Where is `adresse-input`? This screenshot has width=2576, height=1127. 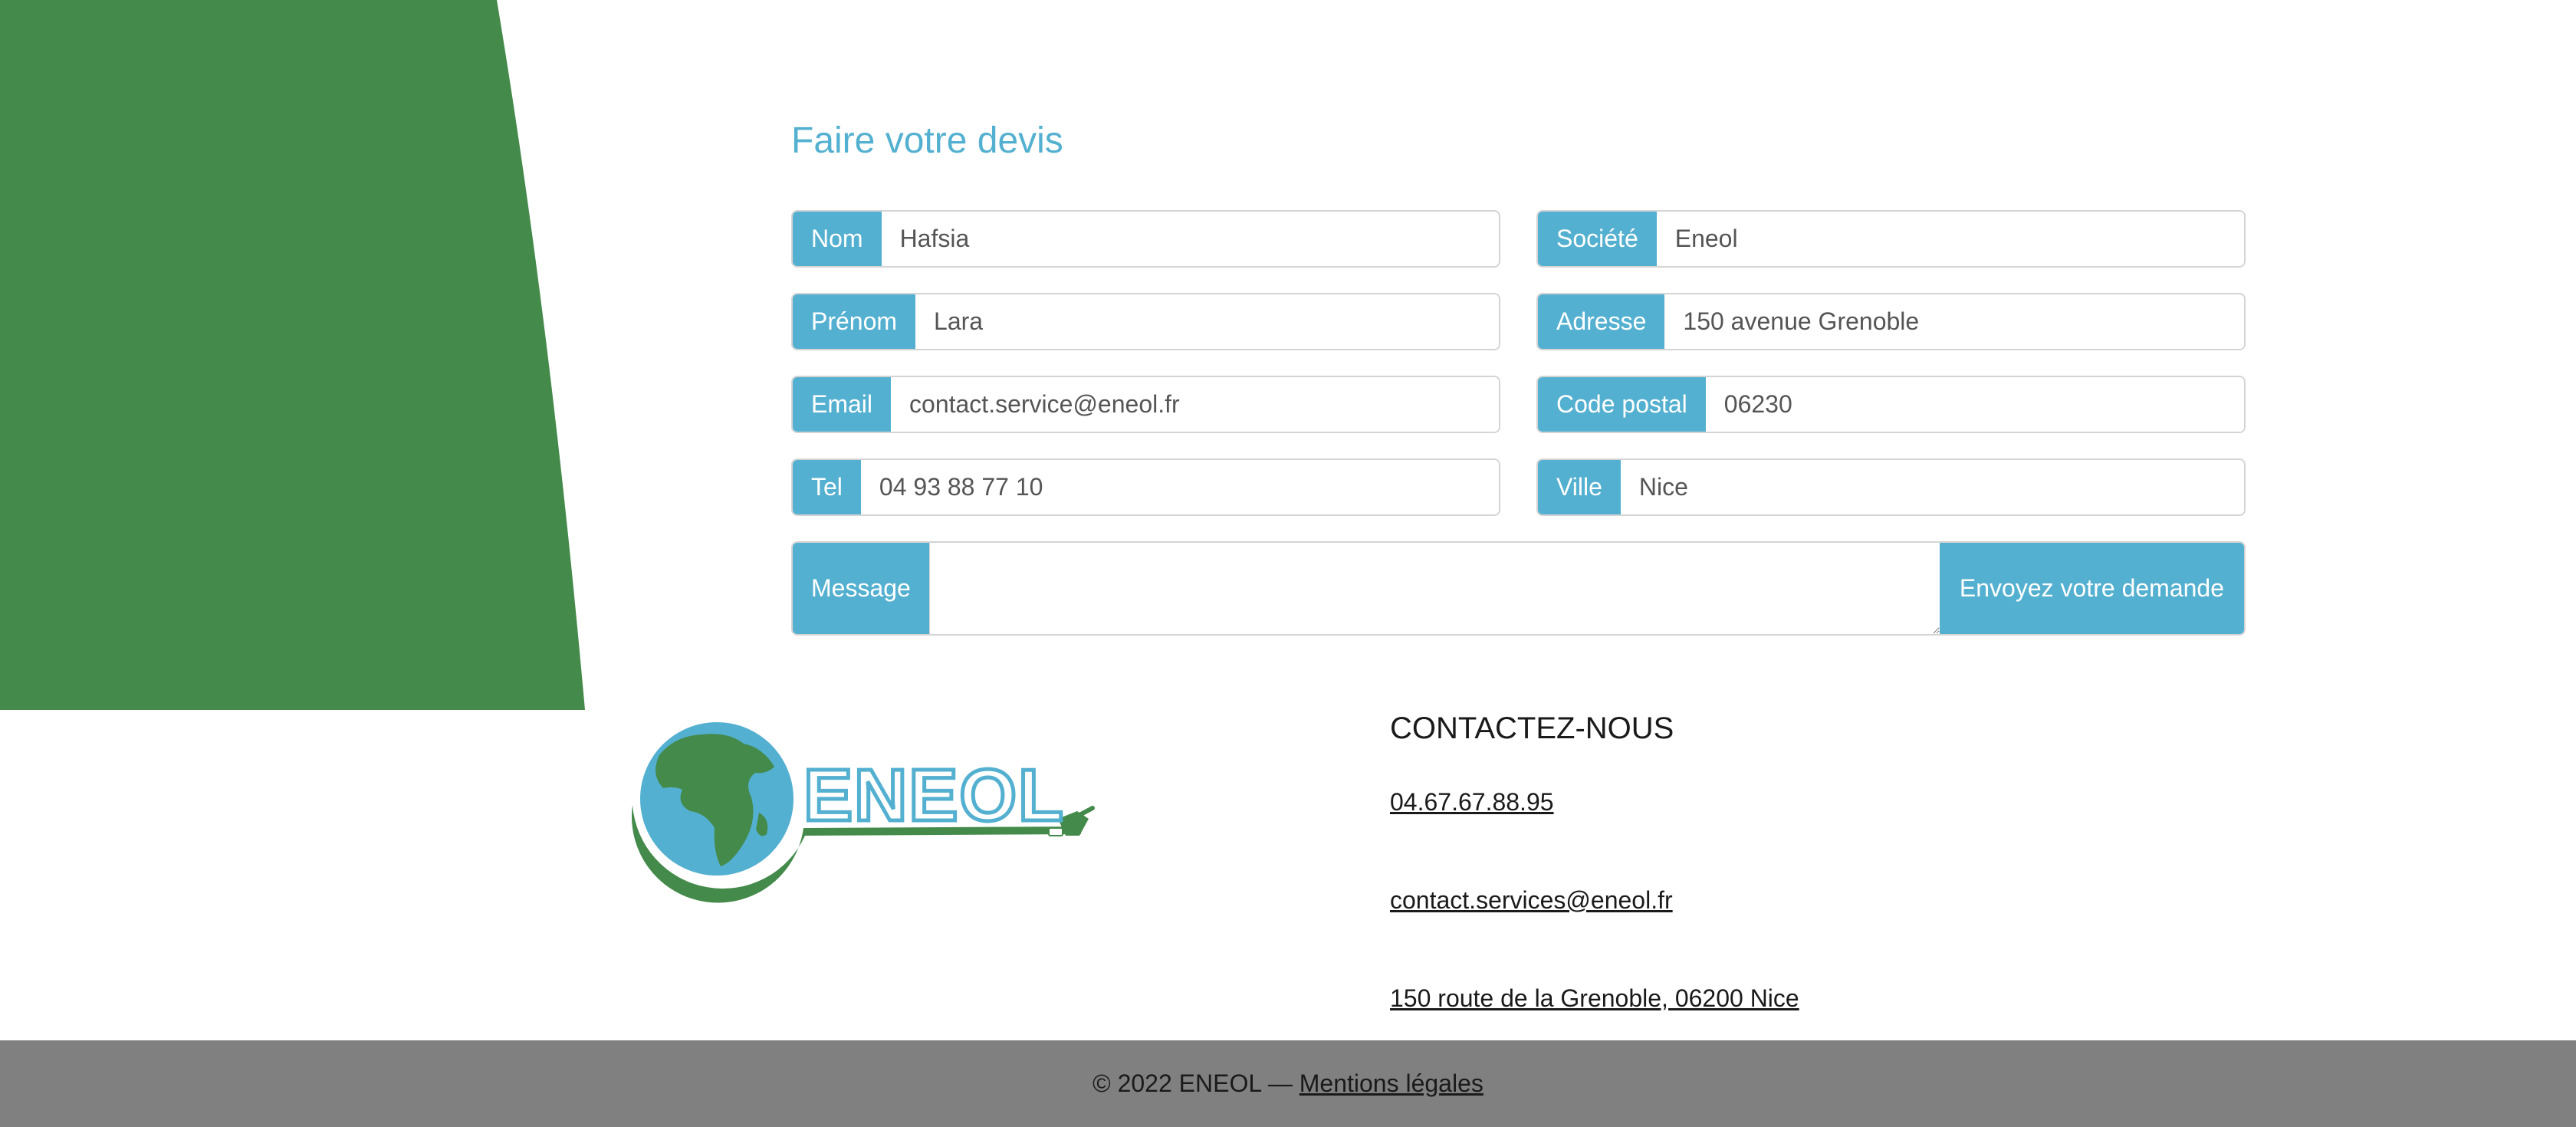
adresse-input is located at coordinates (1954, 321).